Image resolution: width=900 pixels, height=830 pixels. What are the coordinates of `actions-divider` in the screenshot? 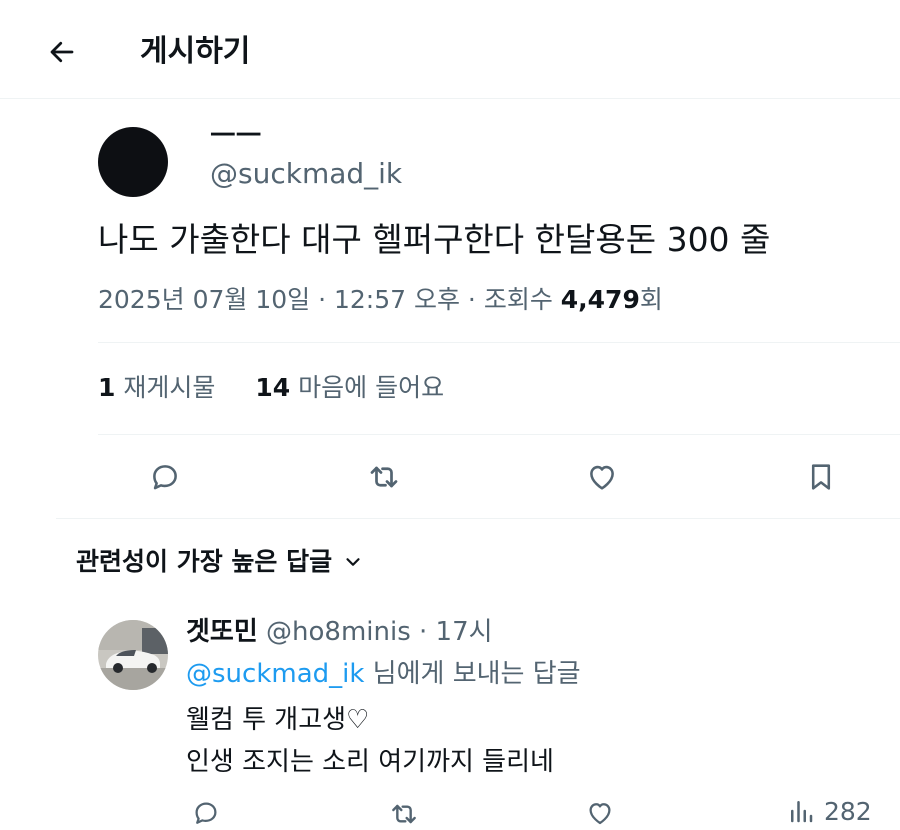 It's located at (478, 518).